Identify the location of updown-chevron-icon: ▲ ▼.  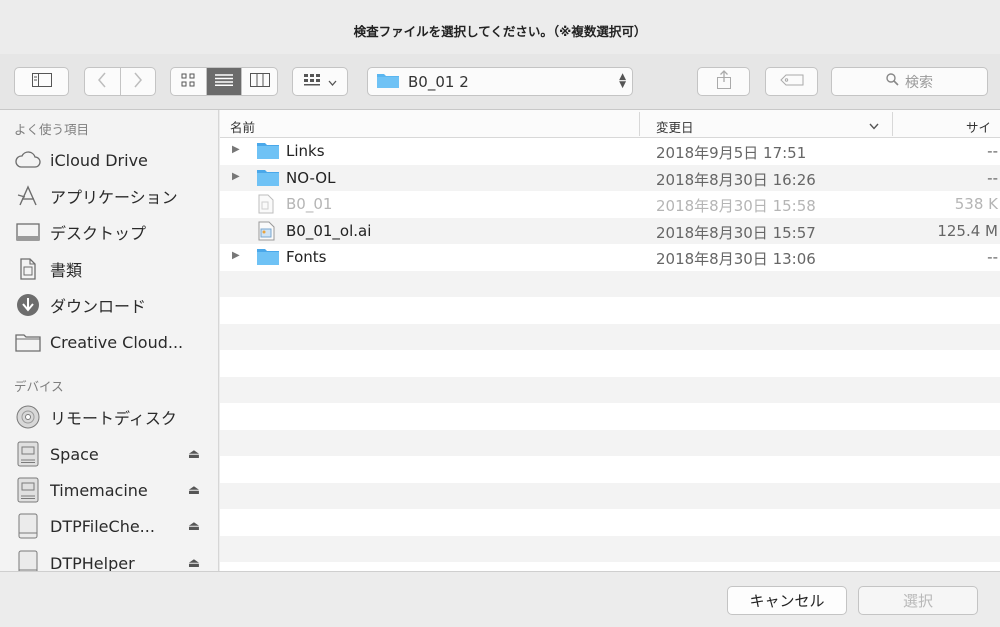
(622, 81).